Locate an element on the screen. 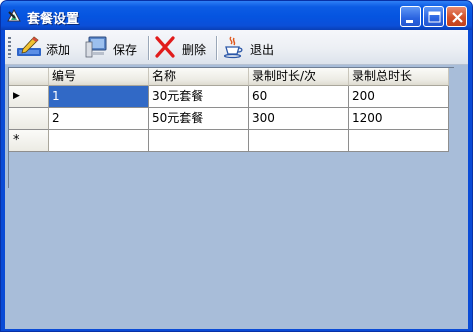  grid-cell: 2 is located at coordinates (99, 119).